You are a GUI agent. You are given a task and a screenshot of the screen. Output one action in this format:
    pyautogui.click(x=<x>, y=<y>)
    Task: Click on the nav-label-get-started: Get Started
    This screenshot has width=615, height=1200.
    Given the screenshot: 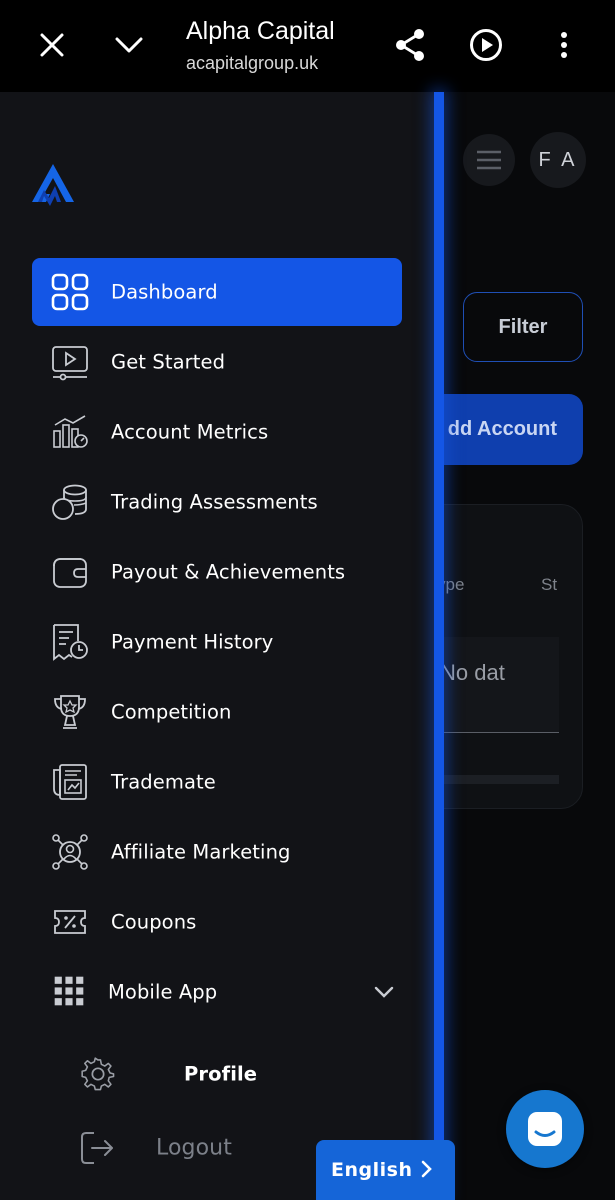 What is the action you would take?
    pyautogui.click(x=168, y=362)
    